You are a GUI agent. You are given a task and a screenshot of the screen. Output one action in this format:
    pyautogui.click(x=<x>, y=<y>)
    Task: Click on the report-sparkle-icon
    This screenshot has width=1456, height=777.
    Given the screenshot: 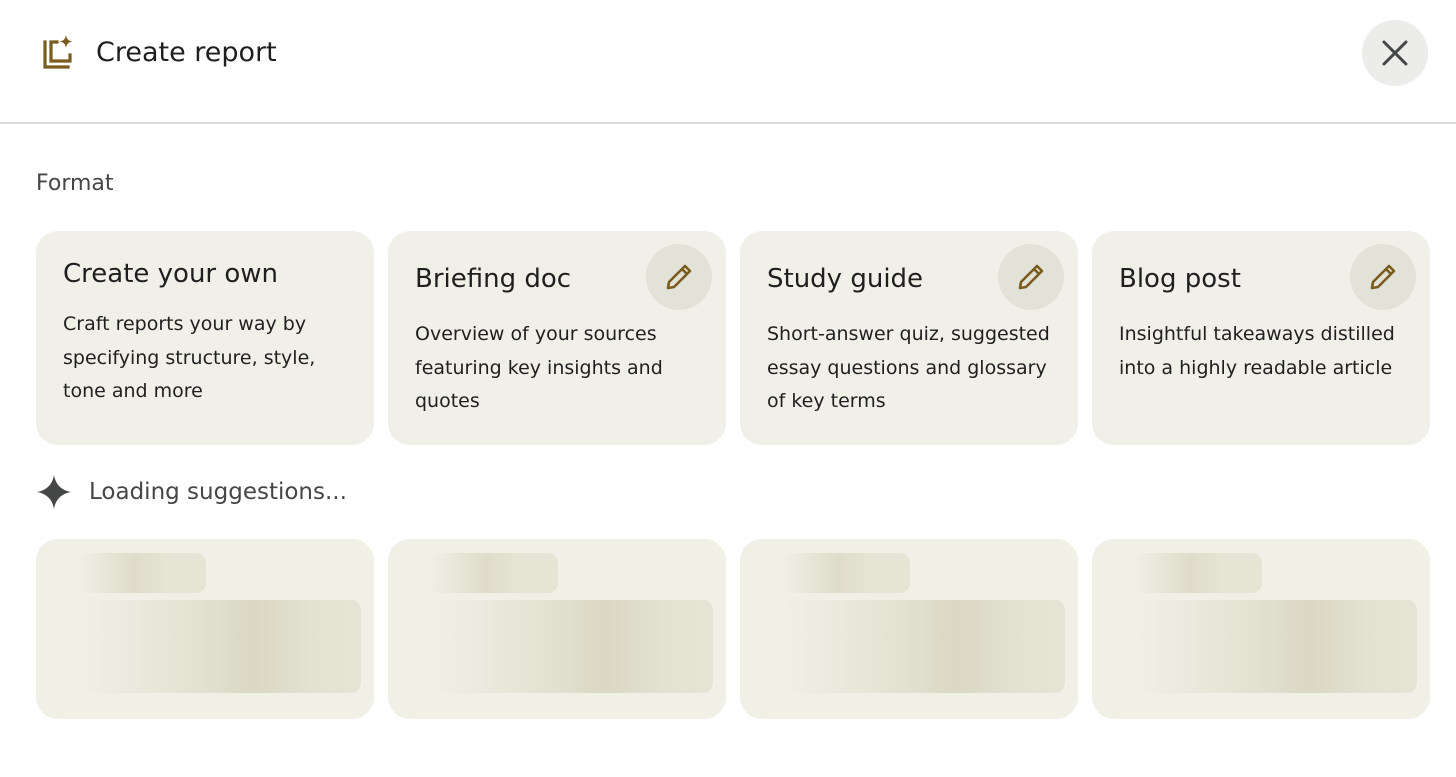 What is the action you would take?
    pyautogui.click(x=58, y=52)
    